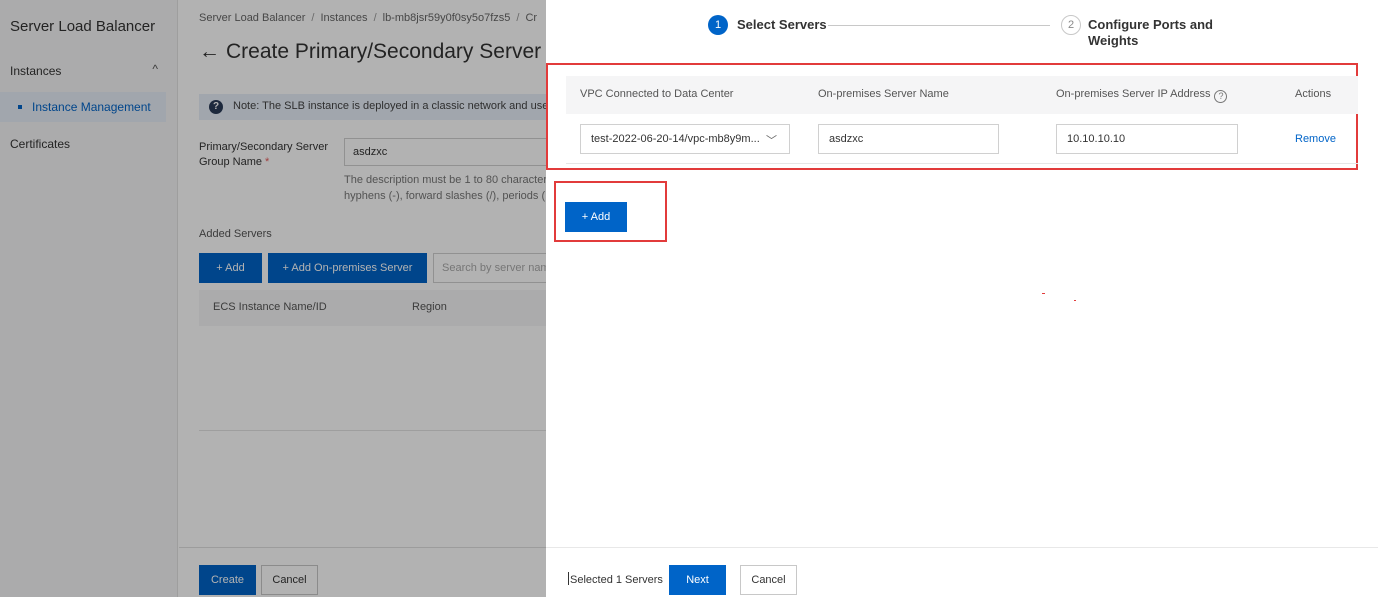  What do you see at coordinates (782, 24) in the screenshot?
I see `step-1-label: Select Servers` at bounding box center [782, 24].